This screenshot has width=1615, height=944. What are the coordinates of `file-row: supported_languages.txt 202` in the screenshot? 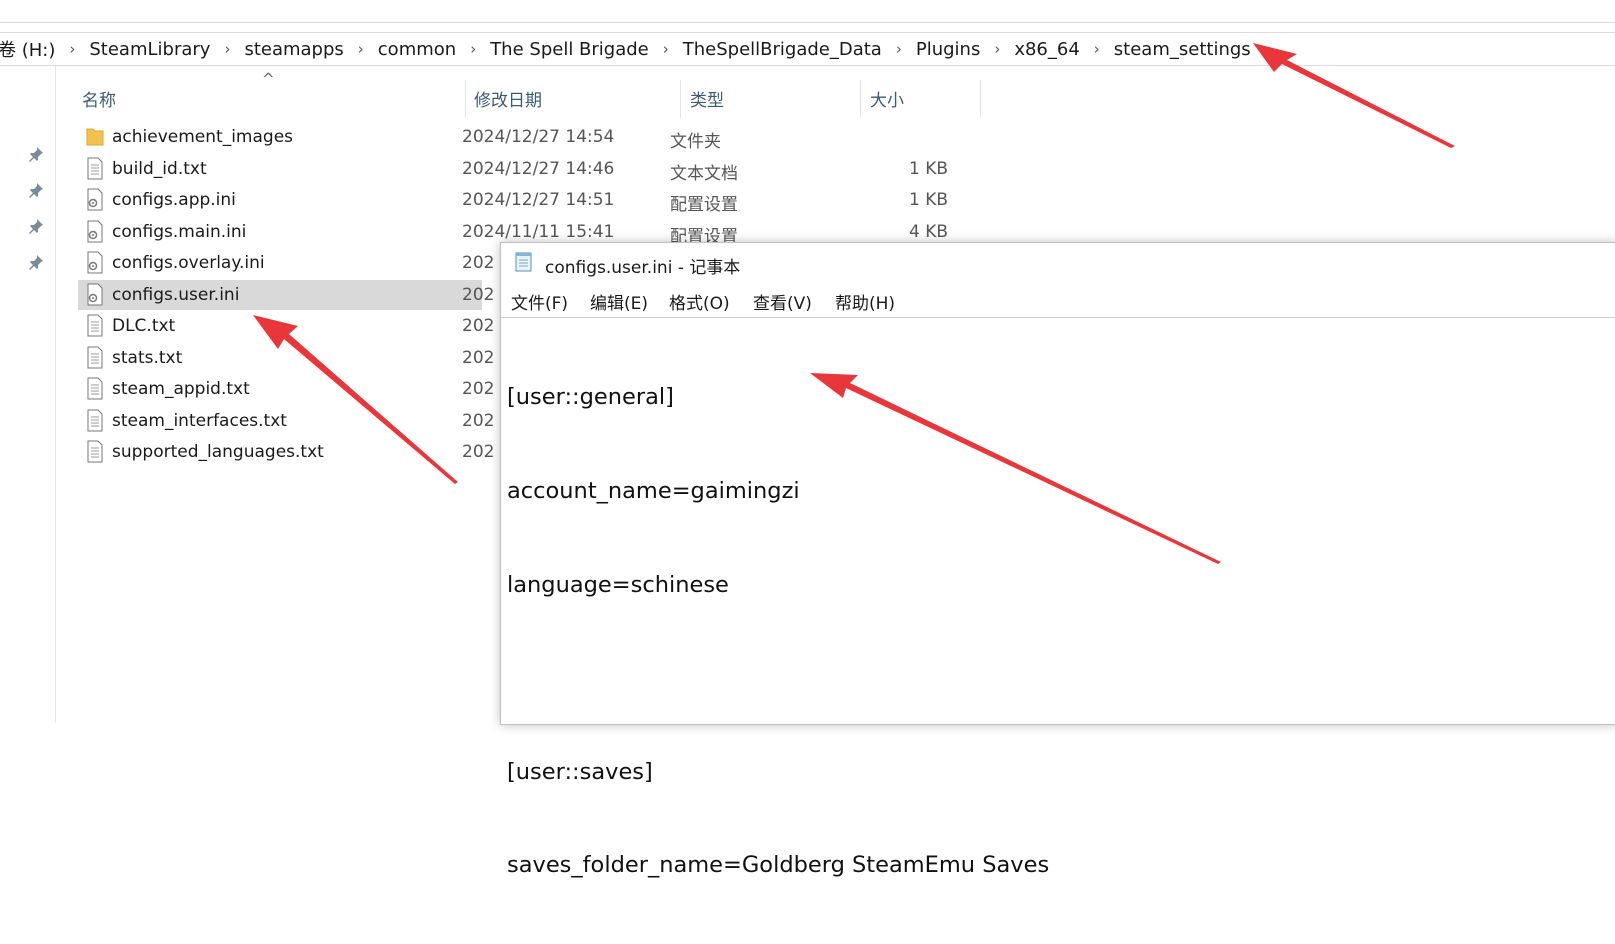 It's located at (286, 452).